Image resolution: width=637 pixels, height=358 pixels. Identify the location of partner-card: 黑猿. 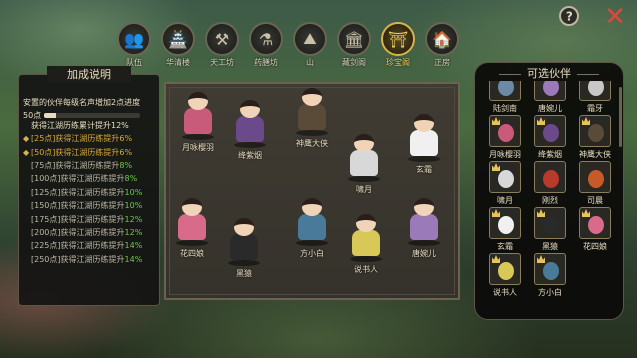
(550, 229).